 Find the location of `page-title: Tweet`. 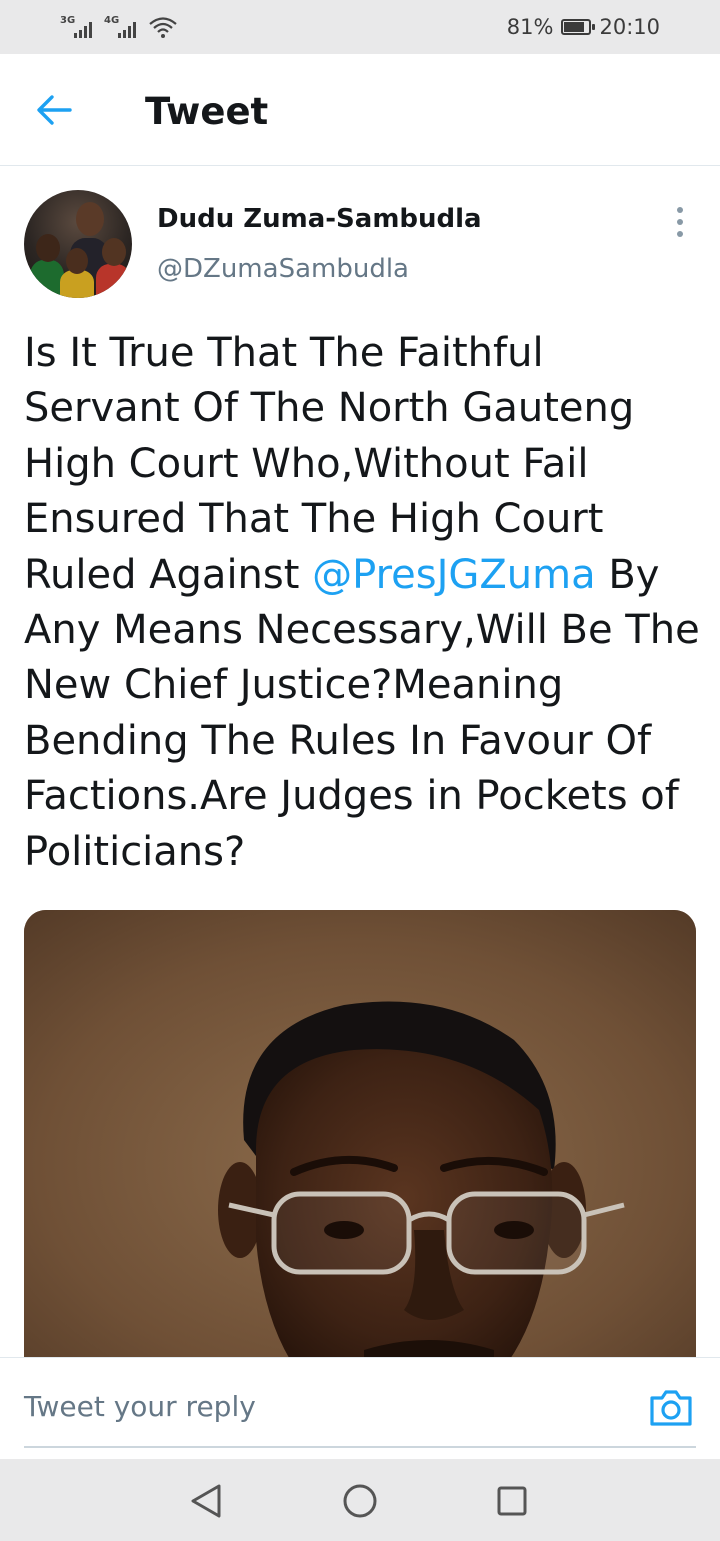

page-title: Tweet is located at coordinates (207, 111).